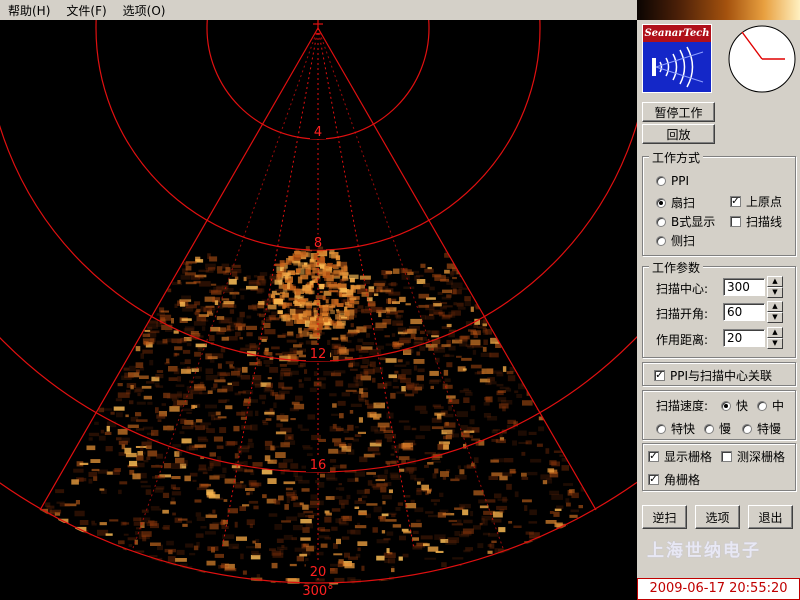  I want to click on speed-medium: 中, so click(770, 405).